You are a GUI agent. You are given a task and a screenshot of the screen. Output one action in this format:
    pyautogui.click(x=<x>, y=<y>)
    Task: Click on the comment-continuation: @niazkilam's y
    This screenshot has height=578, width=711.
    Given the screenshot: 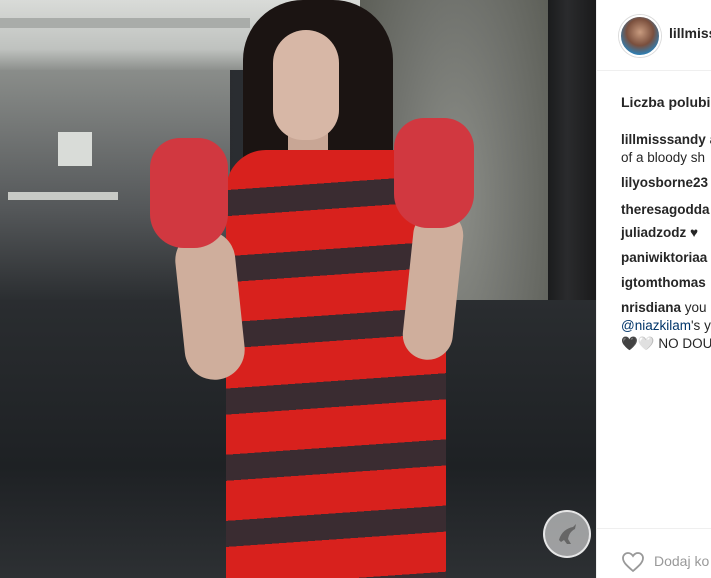 What is the action you would take?
    pyautogui.click(x=666, y=326)
    